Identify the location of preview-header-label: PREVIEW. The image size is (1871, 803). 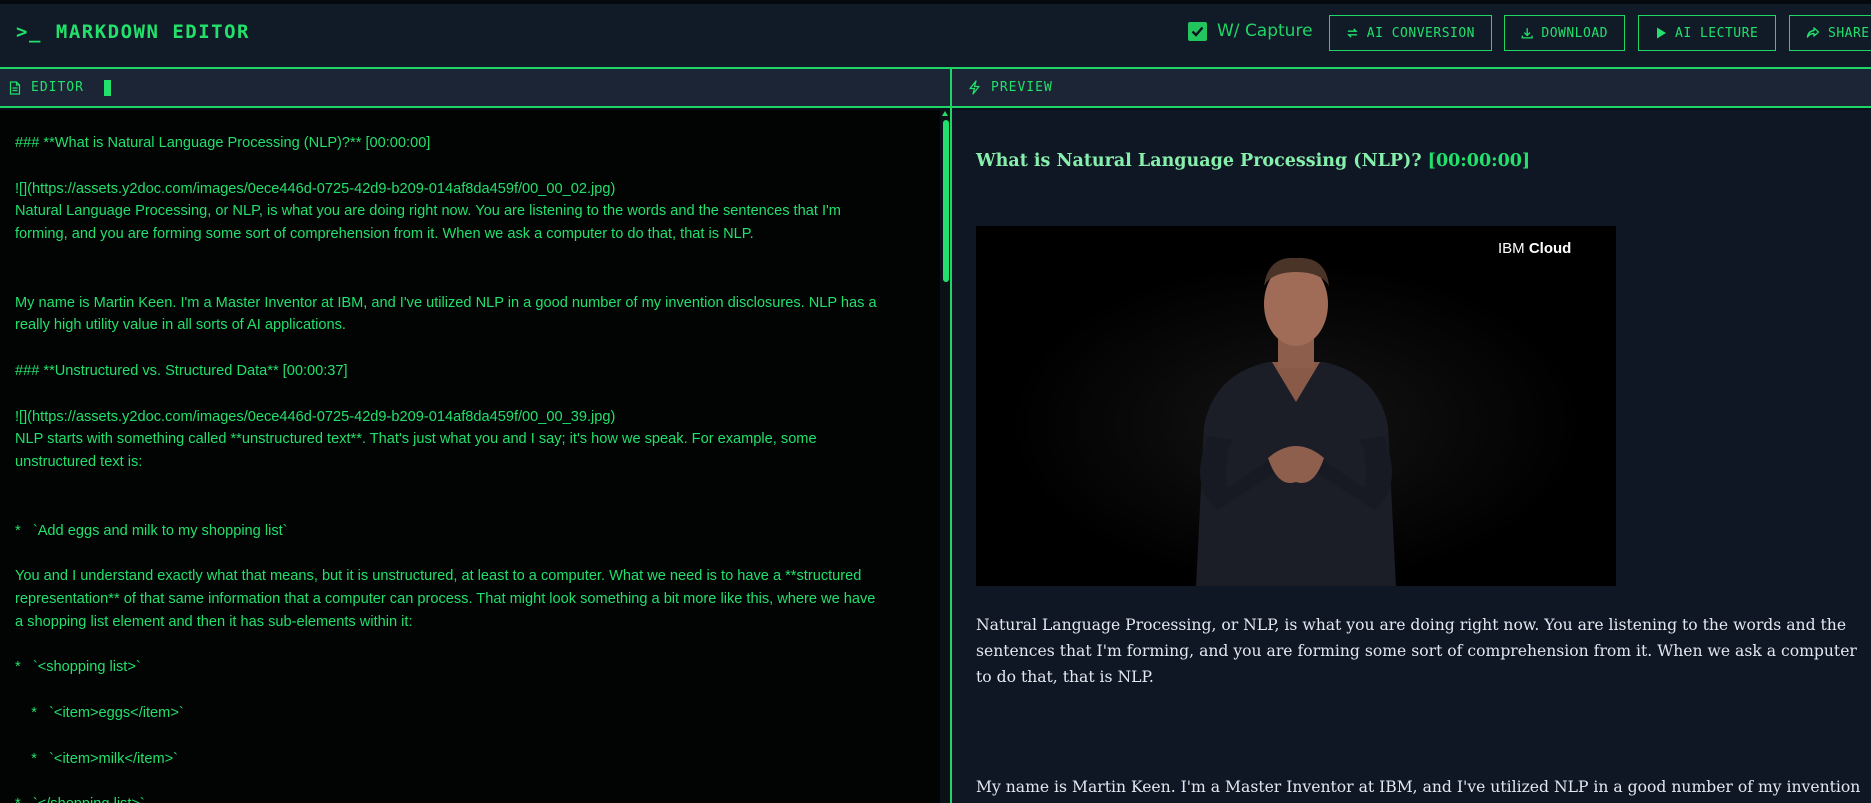
(1022, 87).